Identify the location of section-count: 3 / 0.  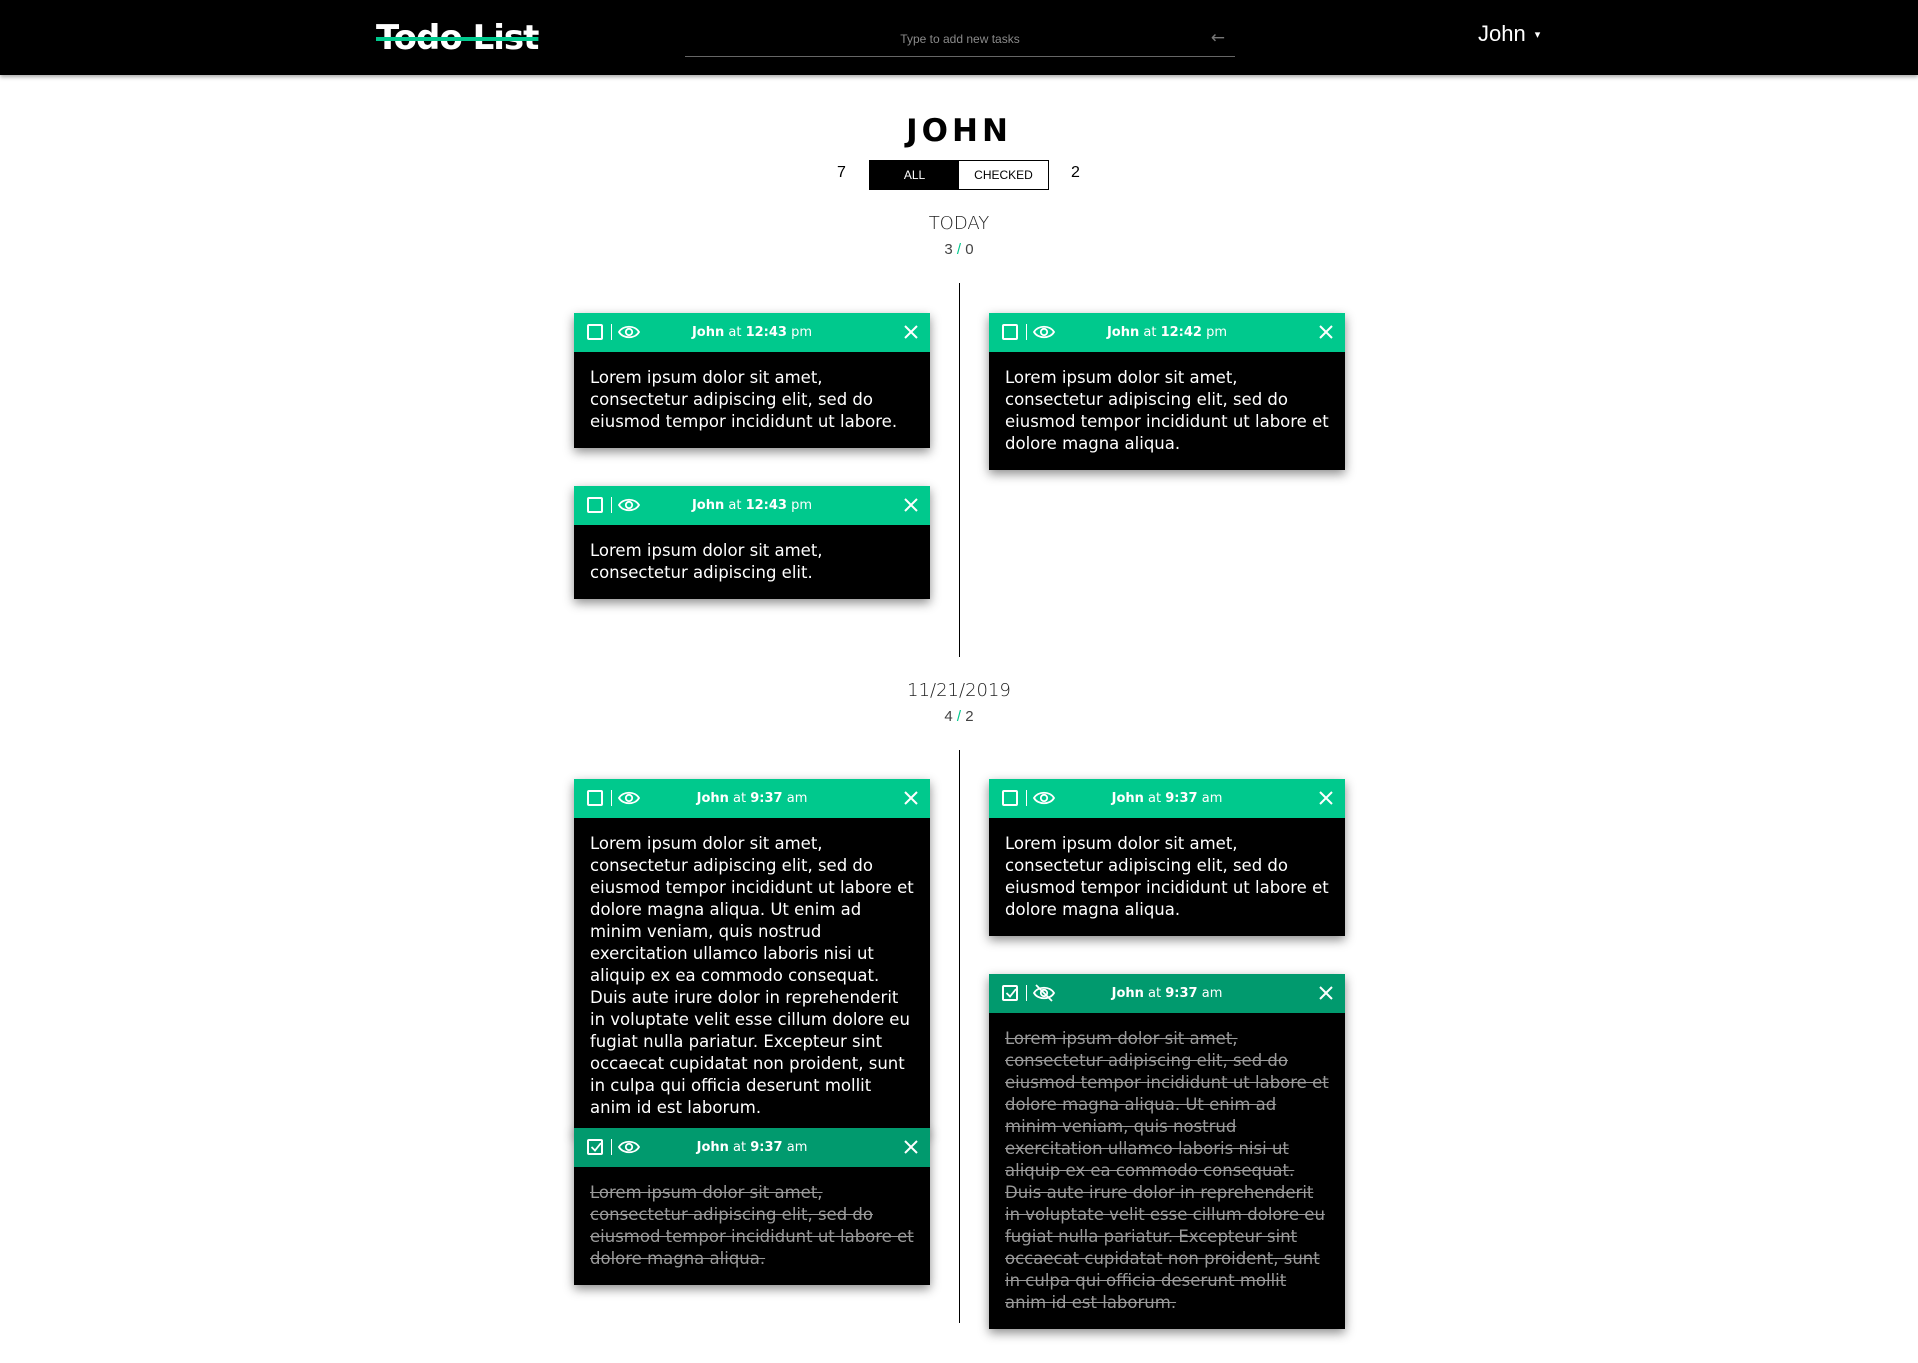
(959, 249).